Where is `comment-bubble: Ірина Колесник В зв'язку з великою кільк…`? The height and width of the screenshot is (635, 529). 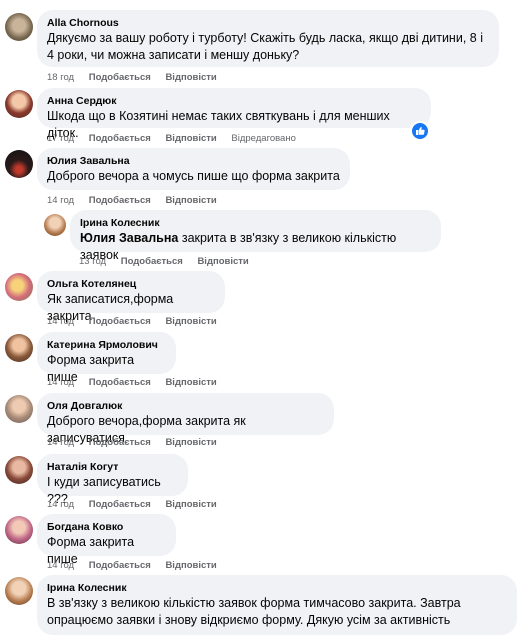 comment-bubble: Ірина Колесник В зв'язку з великою кільк… is located at coordinates (277, 605).